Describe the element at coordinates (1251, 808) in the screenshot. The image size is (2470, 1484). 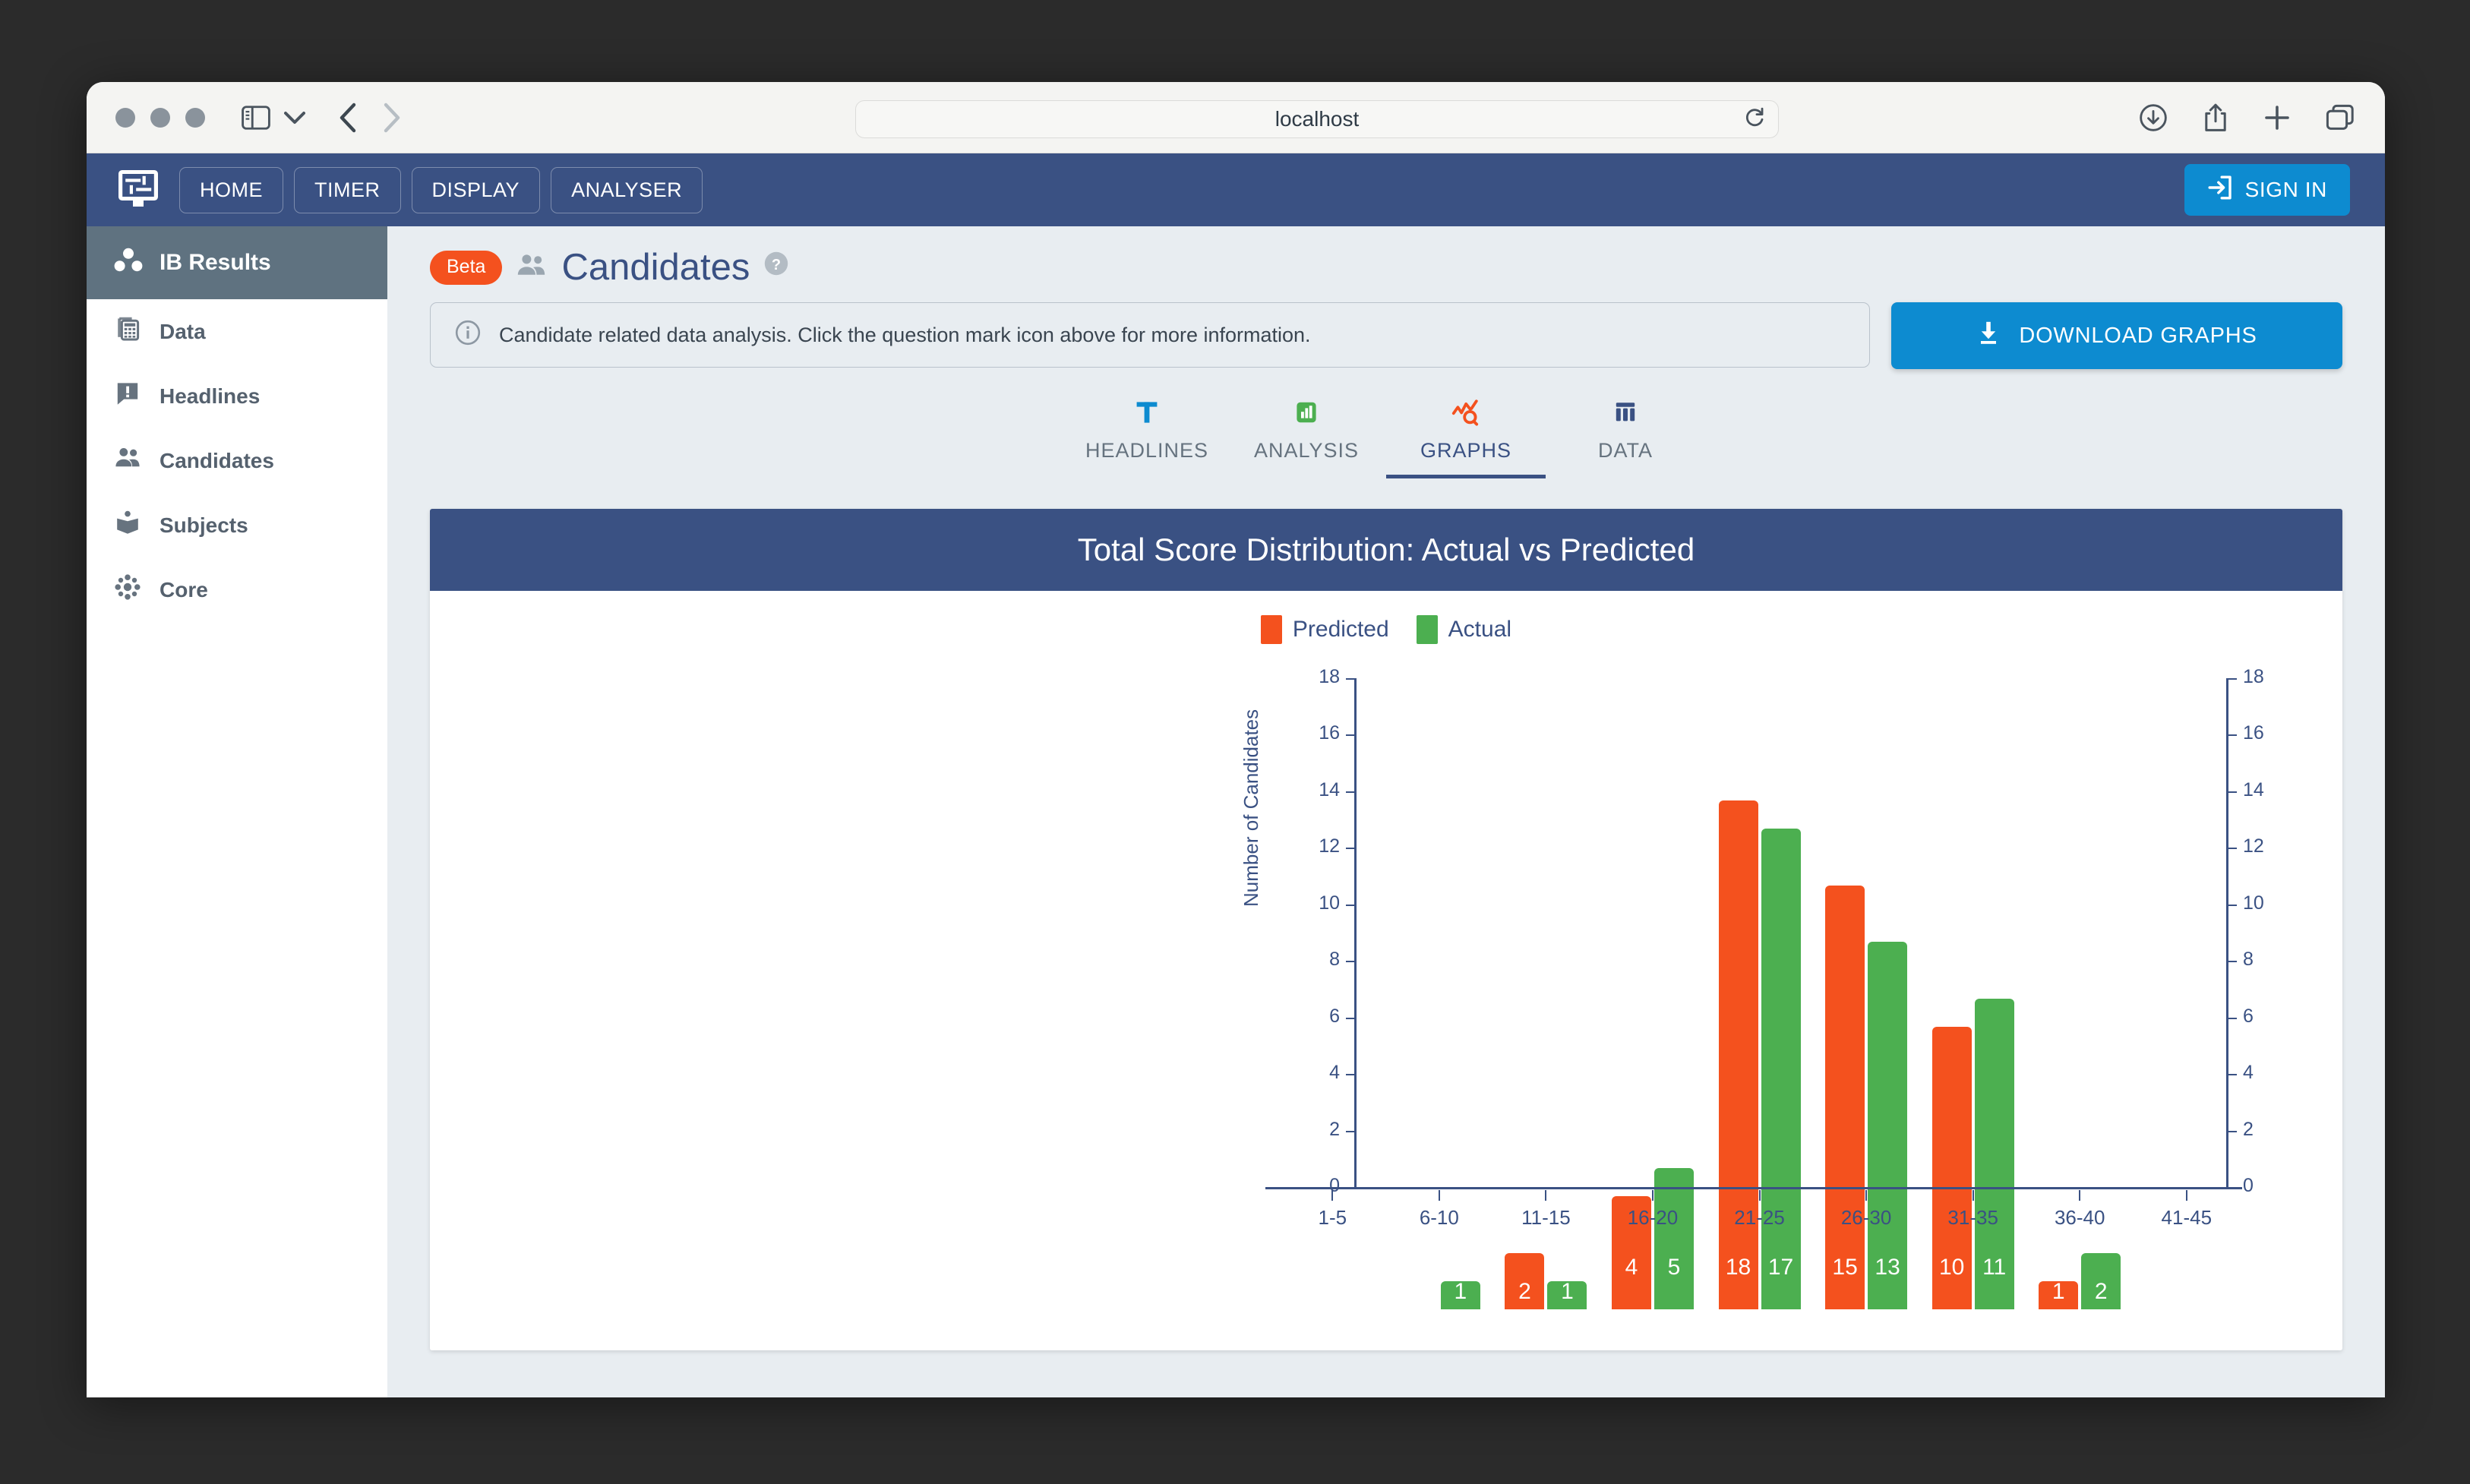
I see `y-axis-label: Number of Candidates` at that location.